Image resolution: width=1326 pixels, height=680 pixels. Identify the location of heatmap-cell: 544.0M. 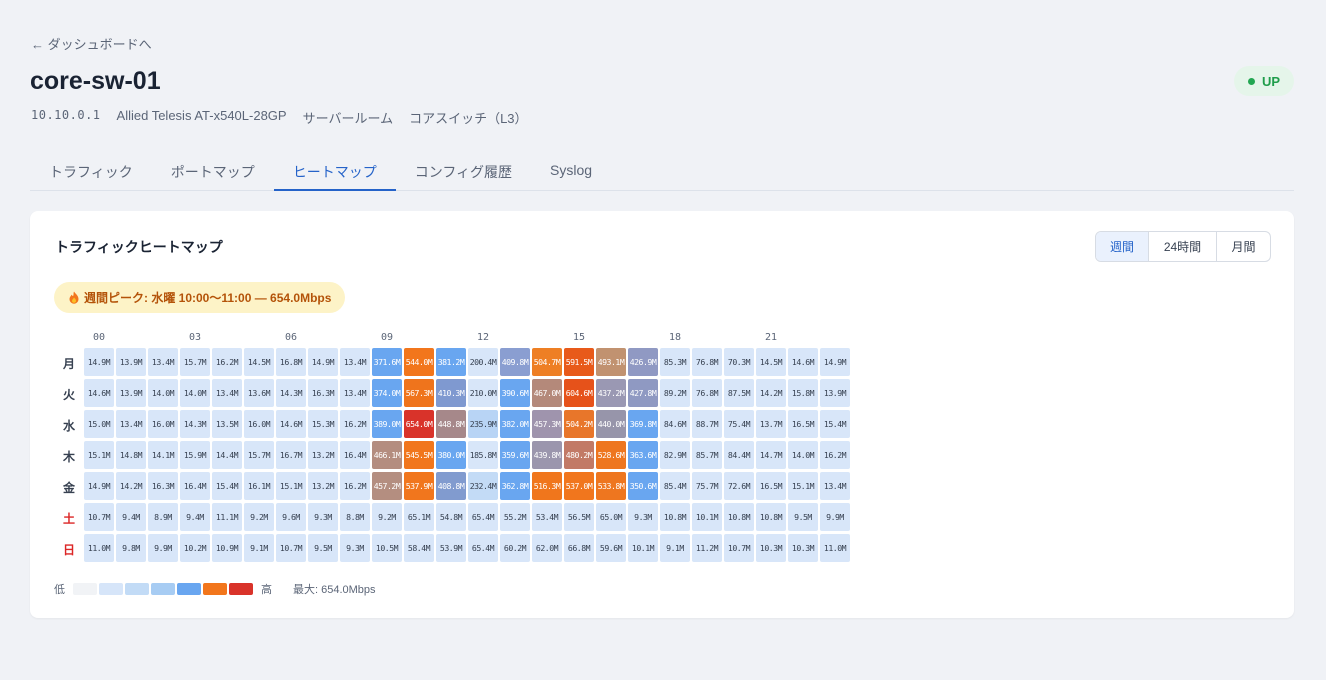
(419, 362).